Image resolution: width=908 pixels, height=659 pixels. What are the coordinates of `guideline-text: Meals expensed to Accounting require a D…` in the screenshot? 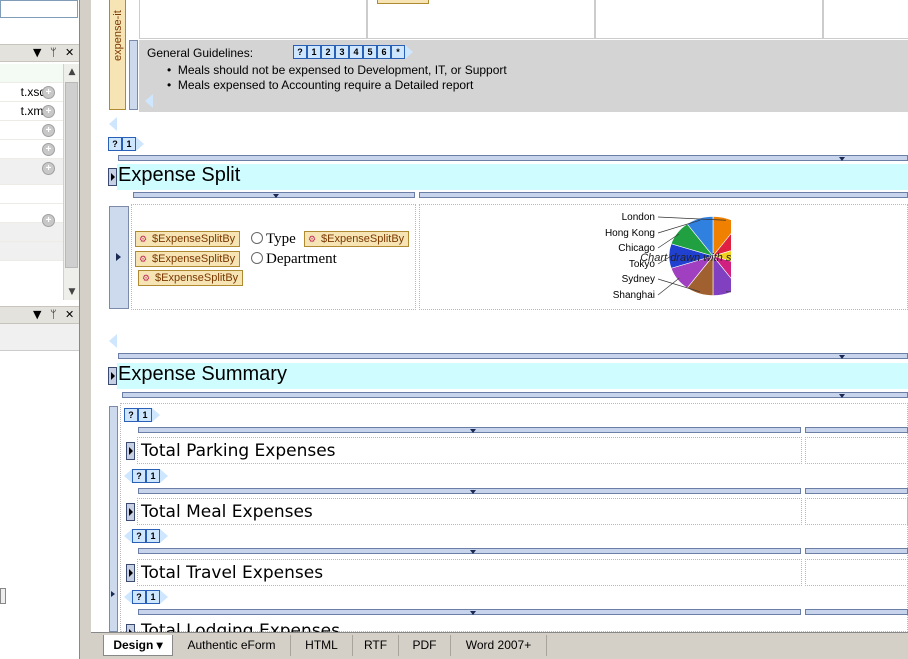 It's located at (325, 85).